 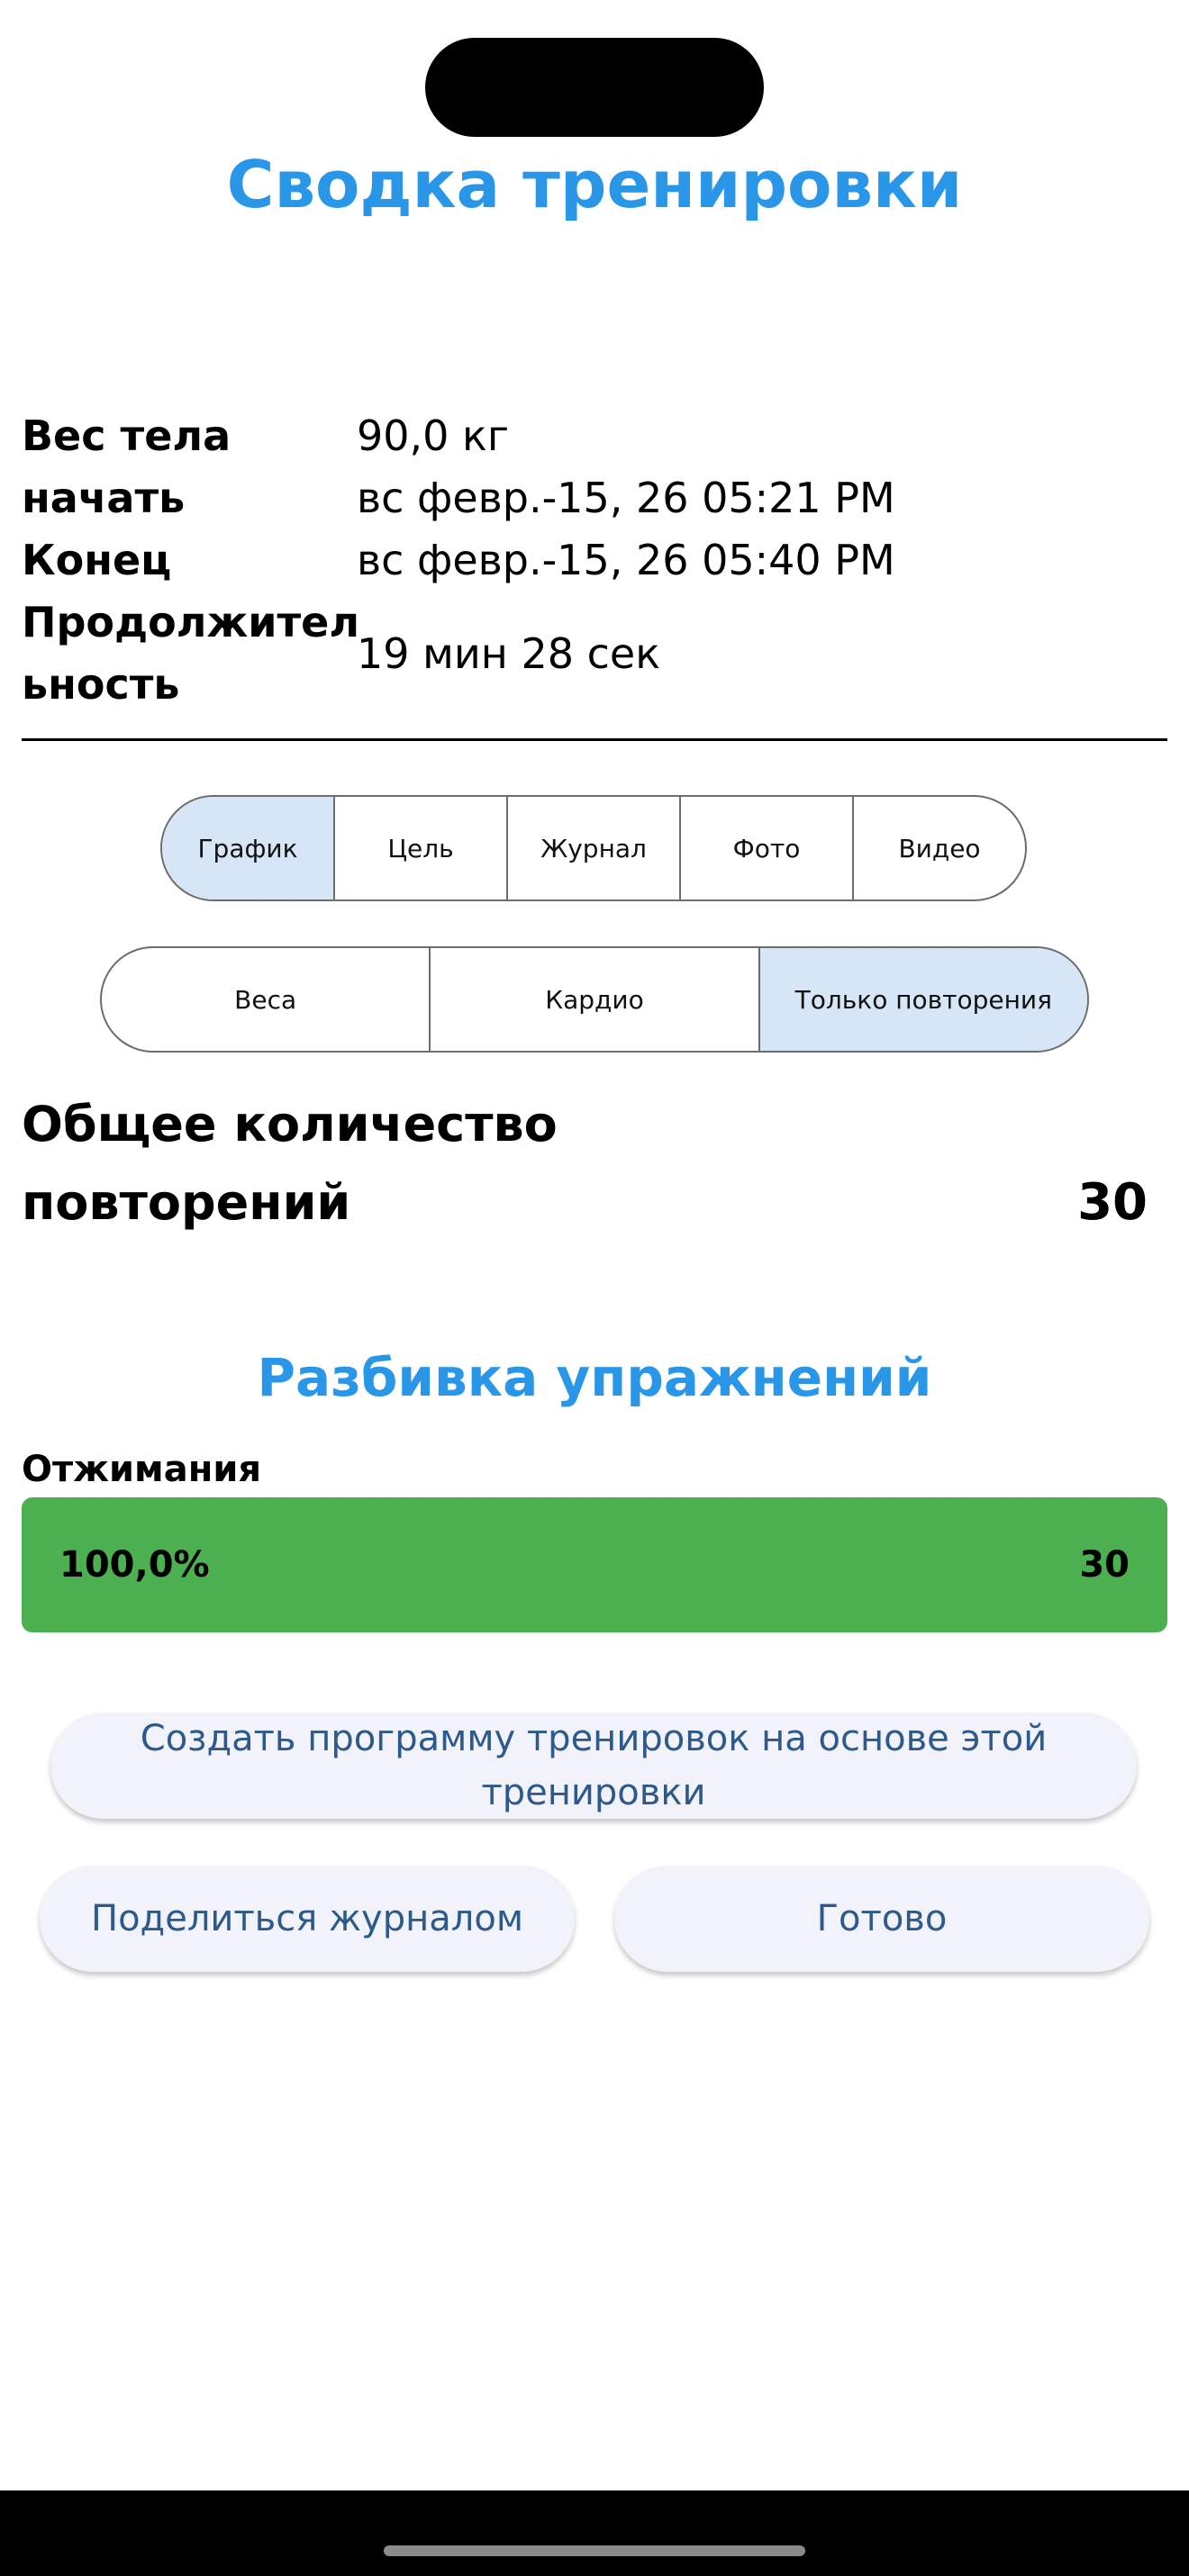 I want to click on divider, so click(x=594, y=739).